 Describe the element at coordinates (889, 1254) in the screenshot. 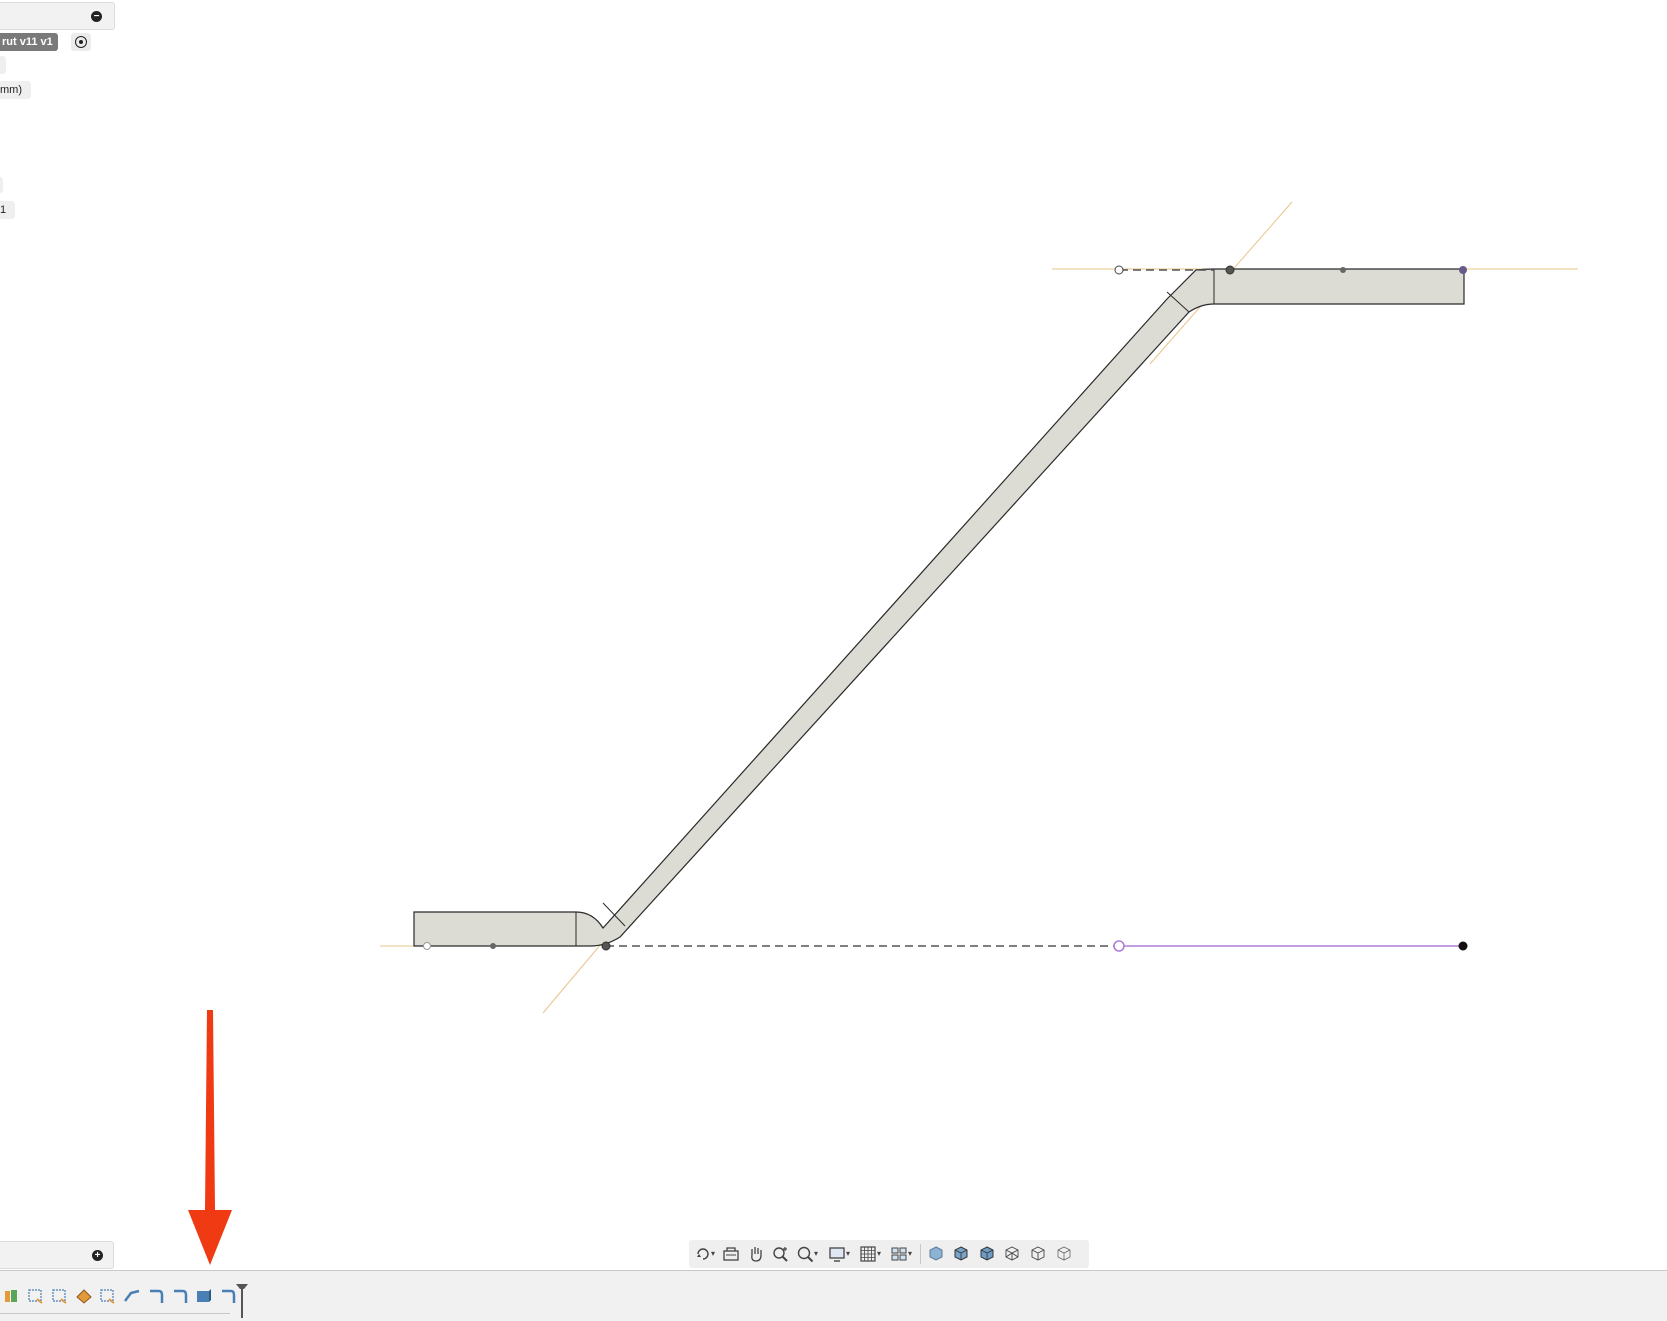

I see `navigation-bar: ▾ ▾ ▾ ▾ ▾` at that location.